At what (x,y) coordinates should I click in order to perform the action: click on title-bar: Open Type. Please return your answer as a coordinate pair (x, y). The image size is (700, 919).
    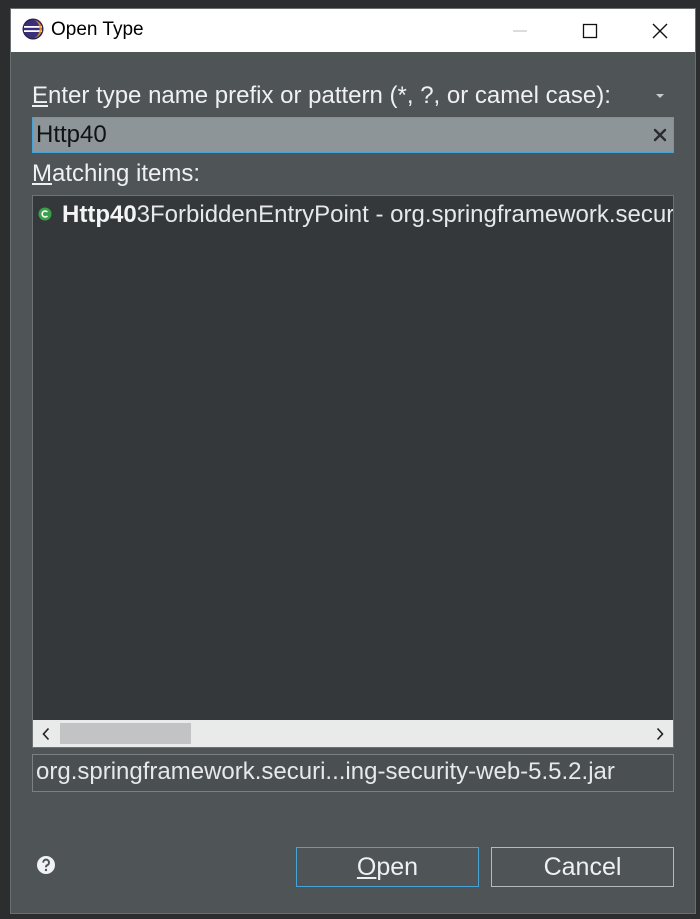
    Looking at the image, I should click on (353, 30).